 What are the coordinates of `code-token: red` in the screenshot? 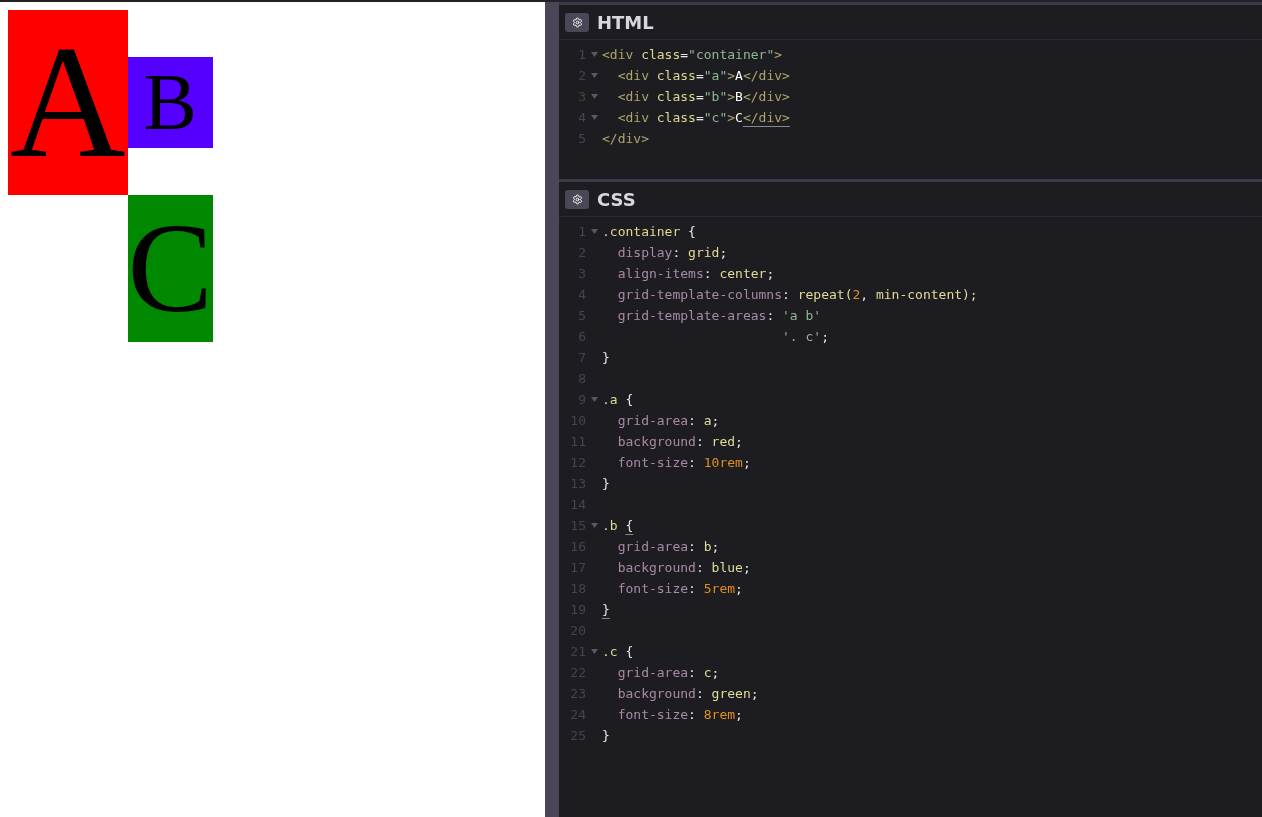 It's located at (723, 442).